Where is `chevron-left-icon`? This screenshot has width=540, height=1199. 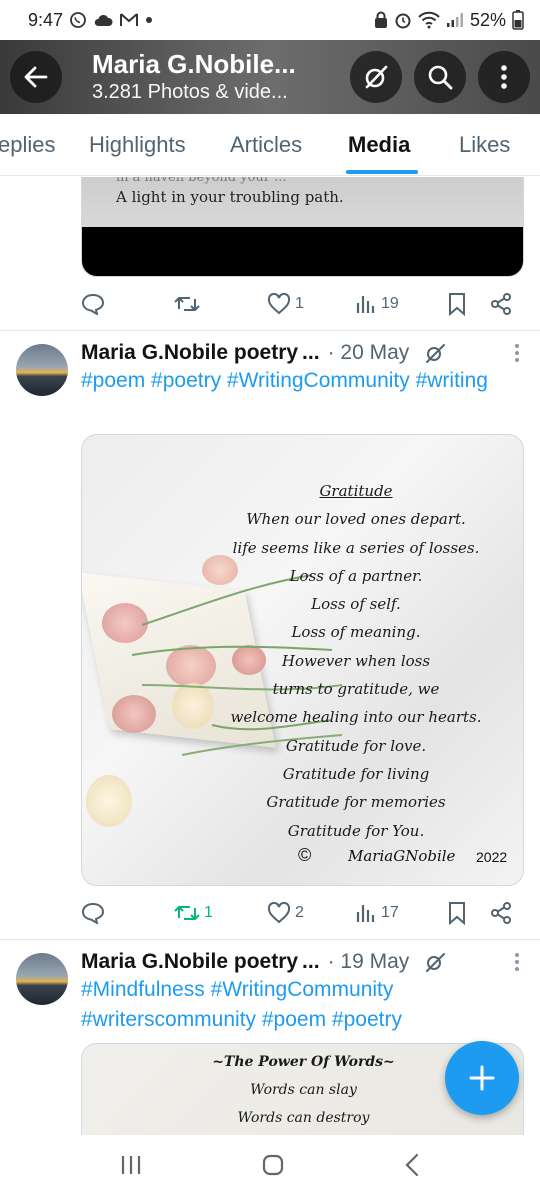
chevron-left-icon is located at coordinates (412, 1165).